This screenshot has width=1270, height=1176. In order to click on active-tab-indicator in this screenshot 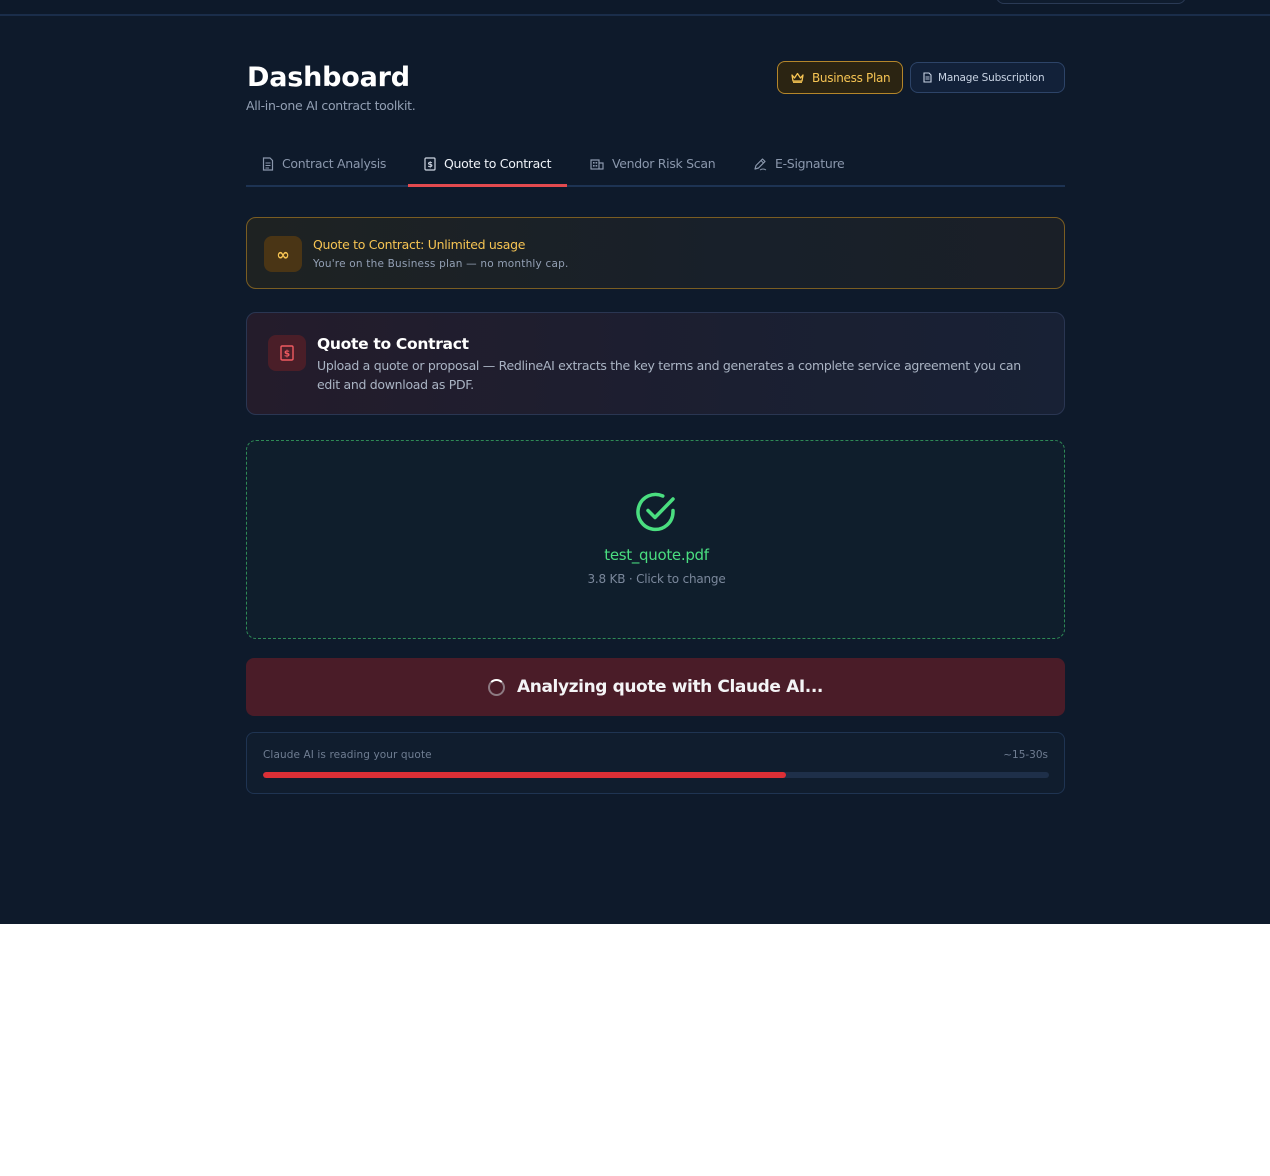, I will do `click(487, 185)`.